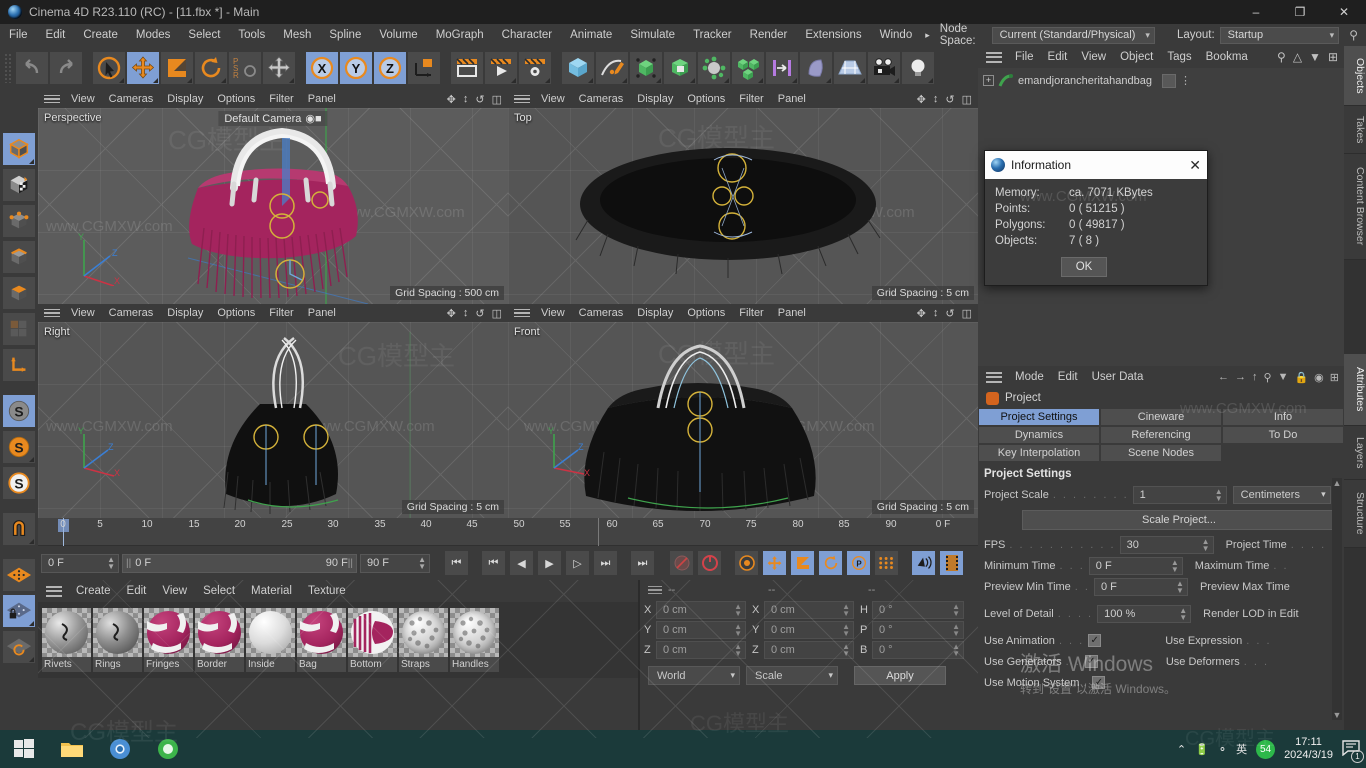  Describe the element at coordinates (1140, 586) in the screenshot. I see `preview-min-time-field: 0 F ▲ ▼` at that location.